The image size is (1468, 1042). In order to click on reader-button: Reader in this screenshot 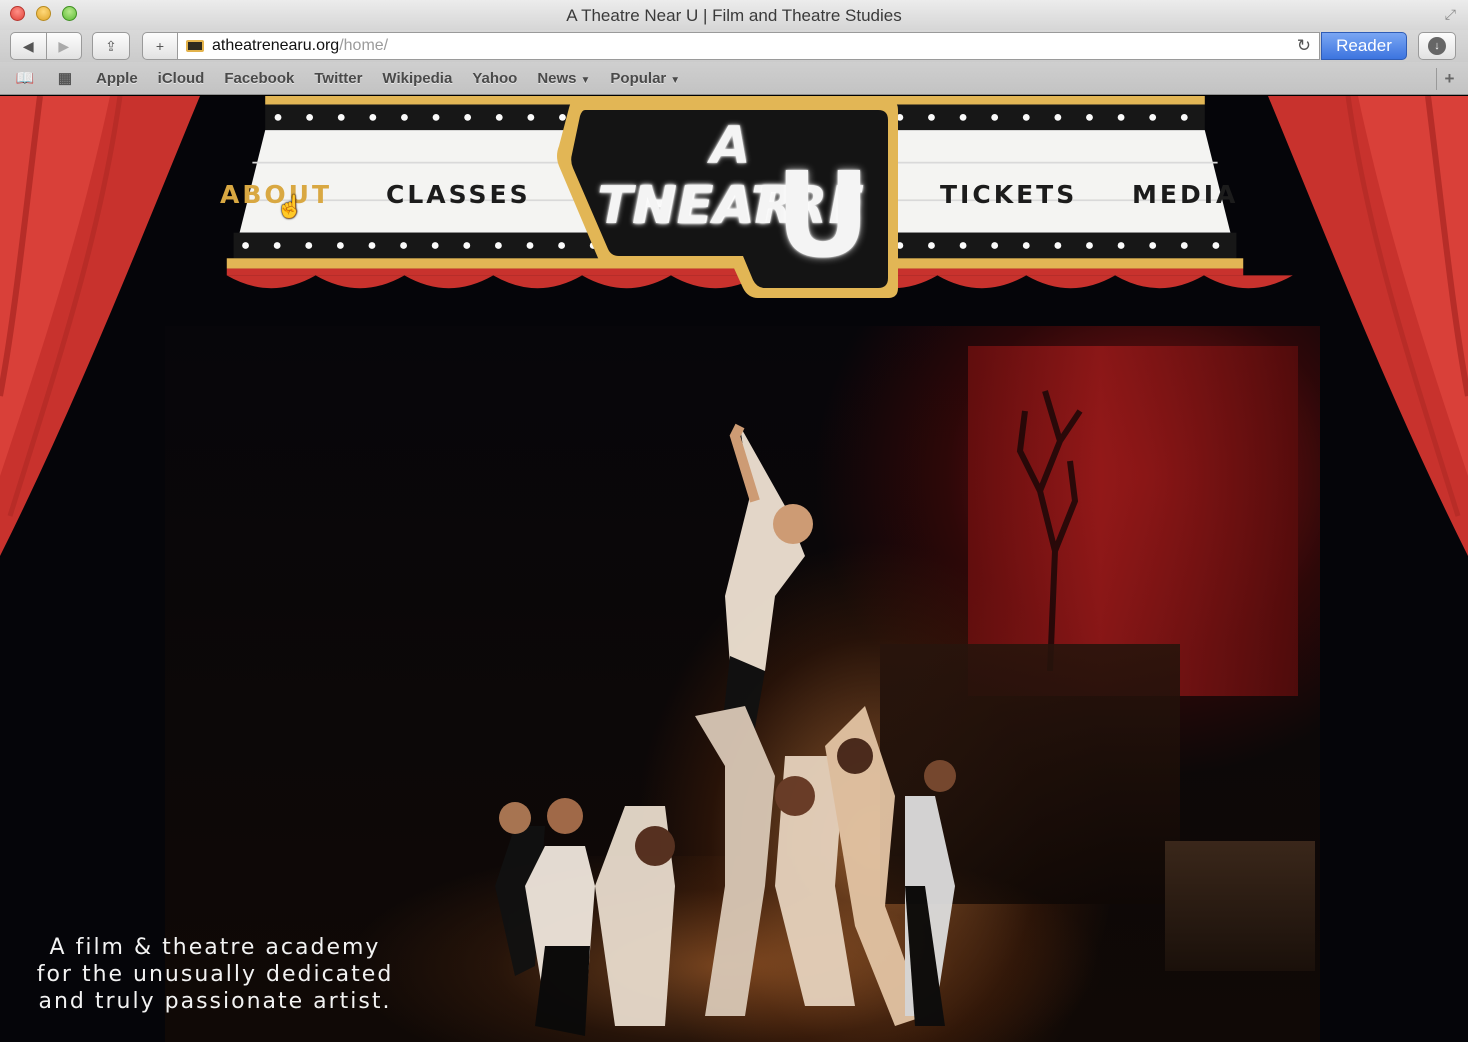, I will do `click(1364, 46)`.